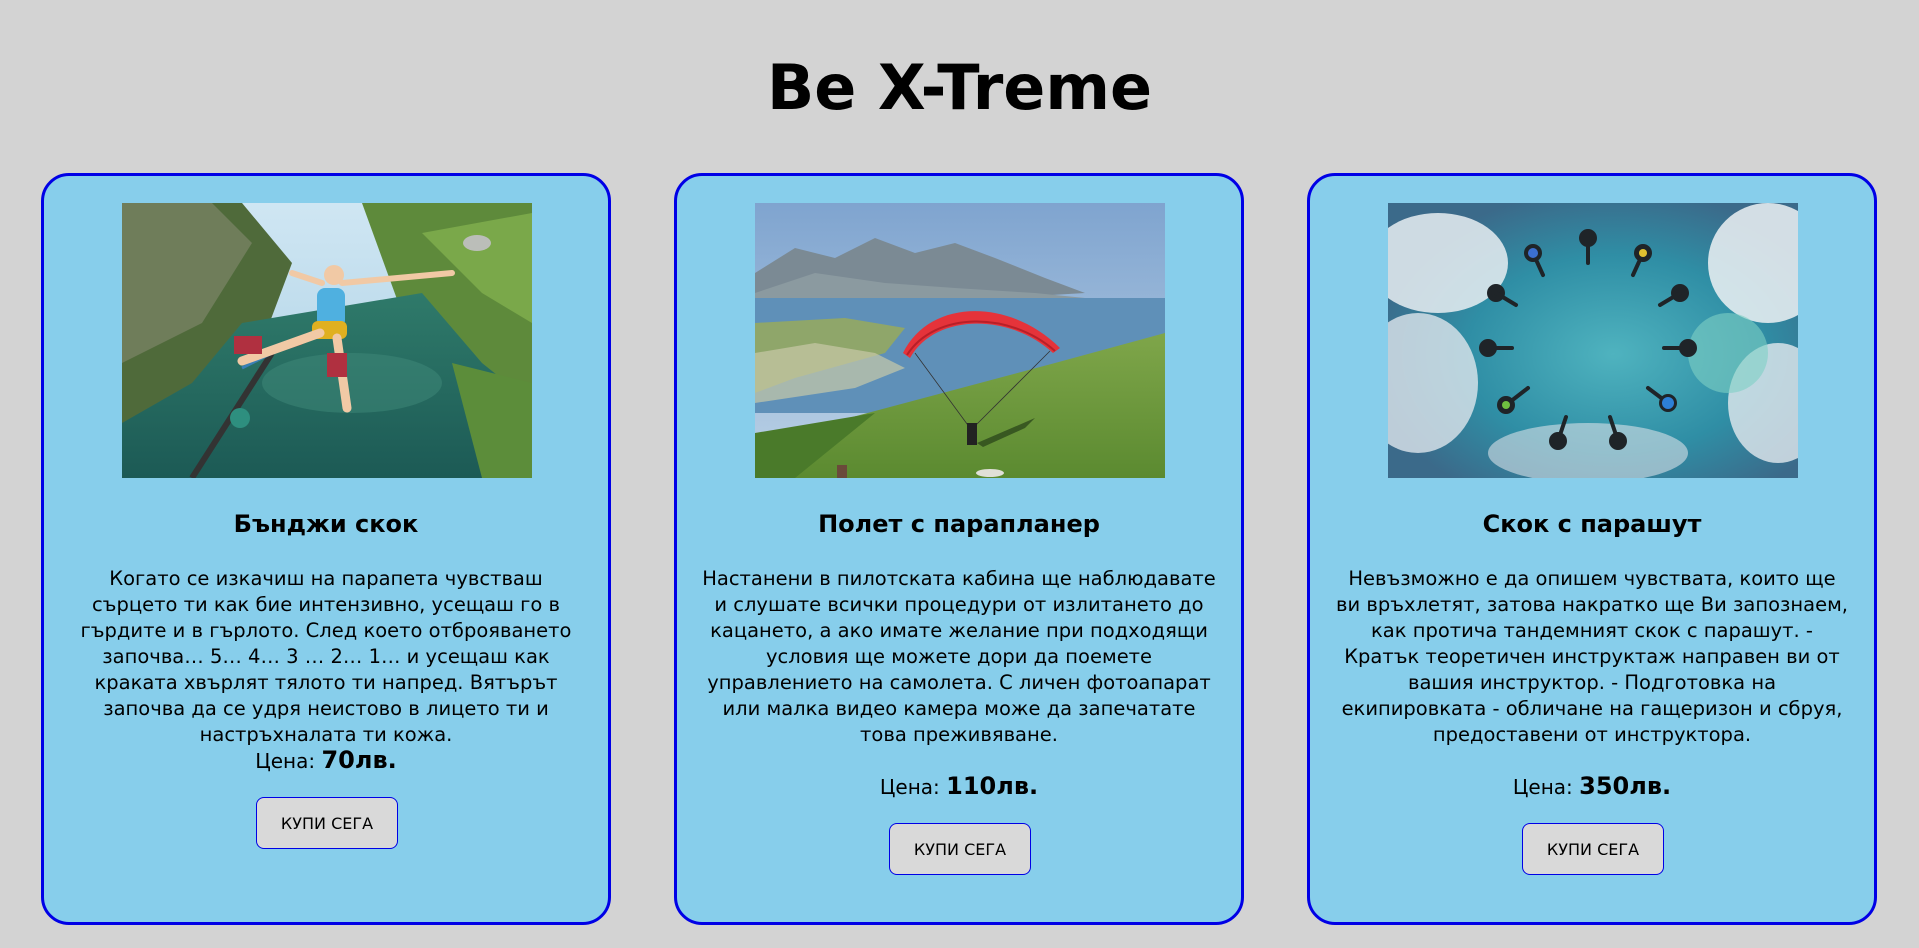 The height and width of the screenshot is (948, 1919). Describe the element at coordinates (1625, 786) in the screenshot. I see `price-value: 350лв.` at that location.